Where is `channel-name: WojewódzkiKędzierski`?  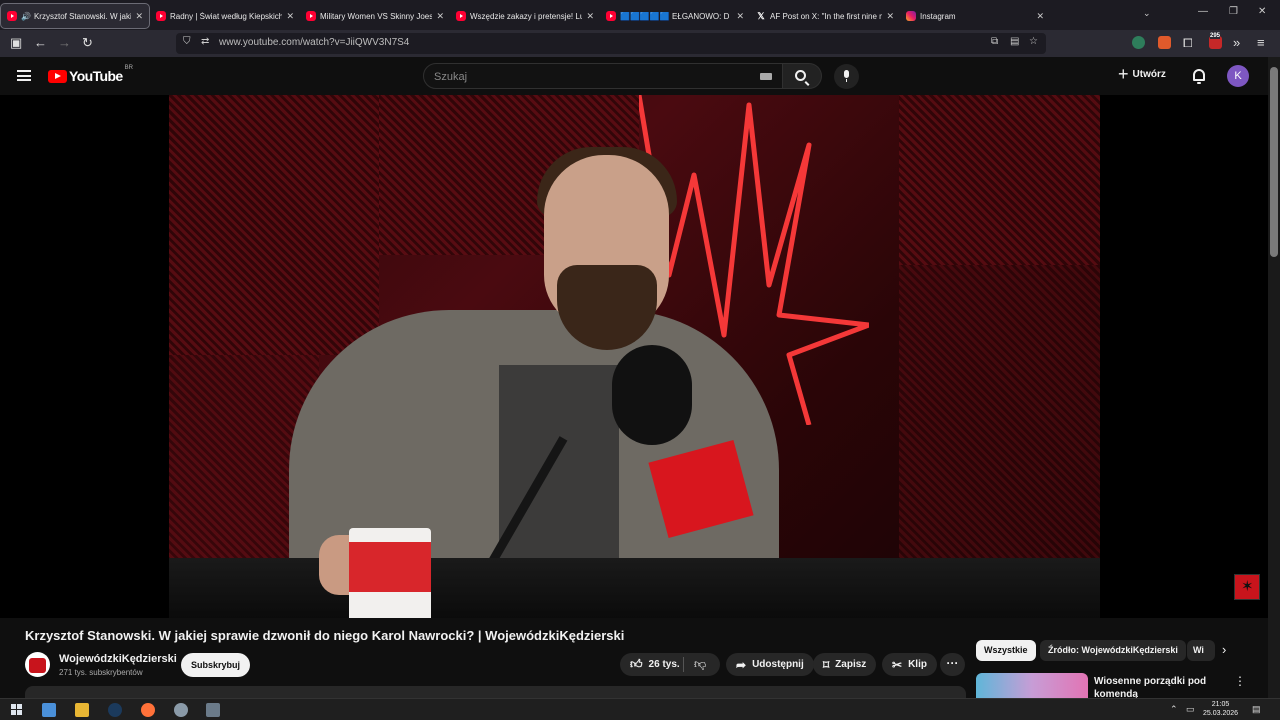
channel-name: WojewódzkiKędzierski is located at coordinates (118, 659).